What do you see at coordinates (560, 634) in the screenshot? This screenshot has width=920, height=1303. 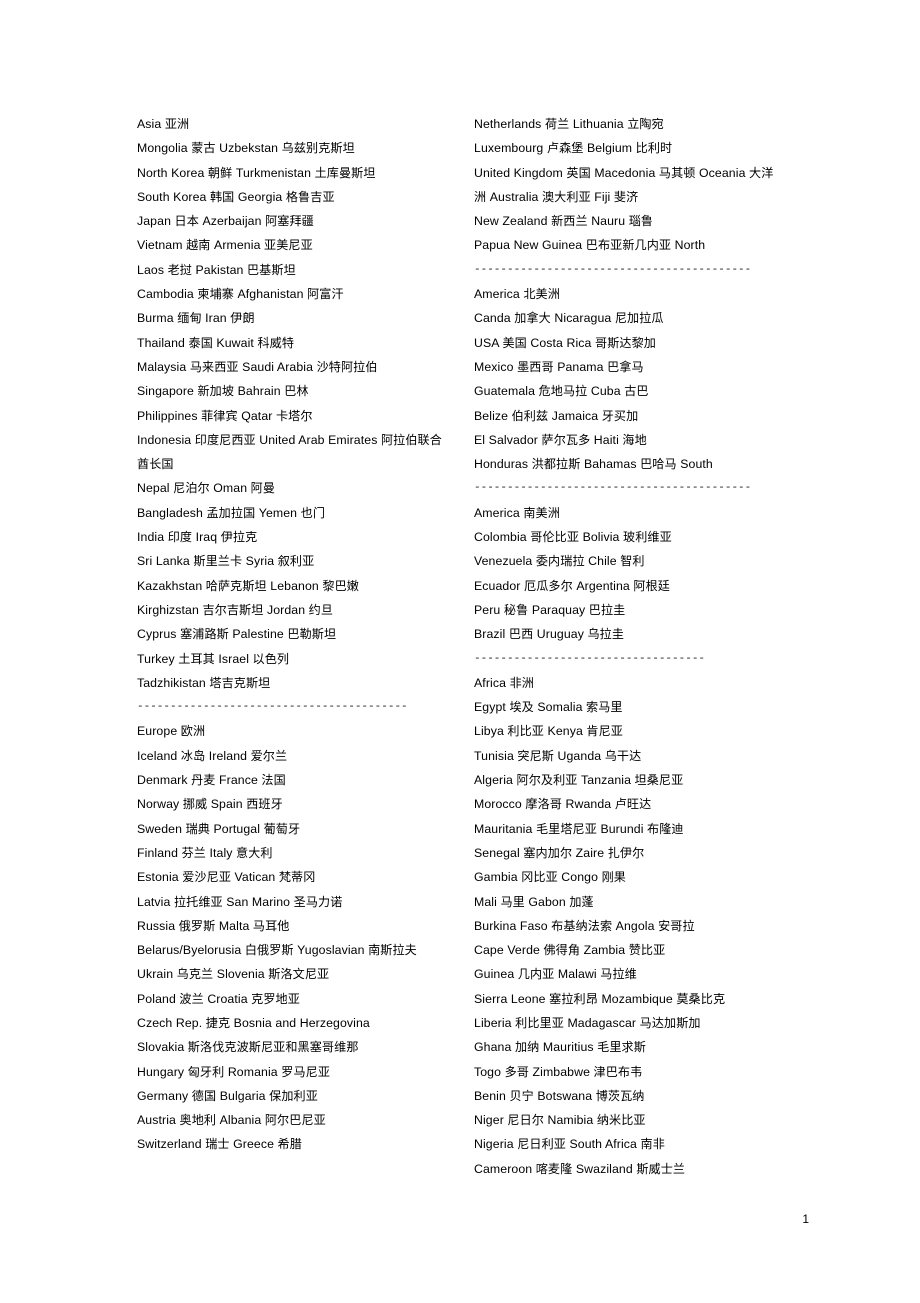 I see `english-text: Uruguay` at bounding box center [560, 634].